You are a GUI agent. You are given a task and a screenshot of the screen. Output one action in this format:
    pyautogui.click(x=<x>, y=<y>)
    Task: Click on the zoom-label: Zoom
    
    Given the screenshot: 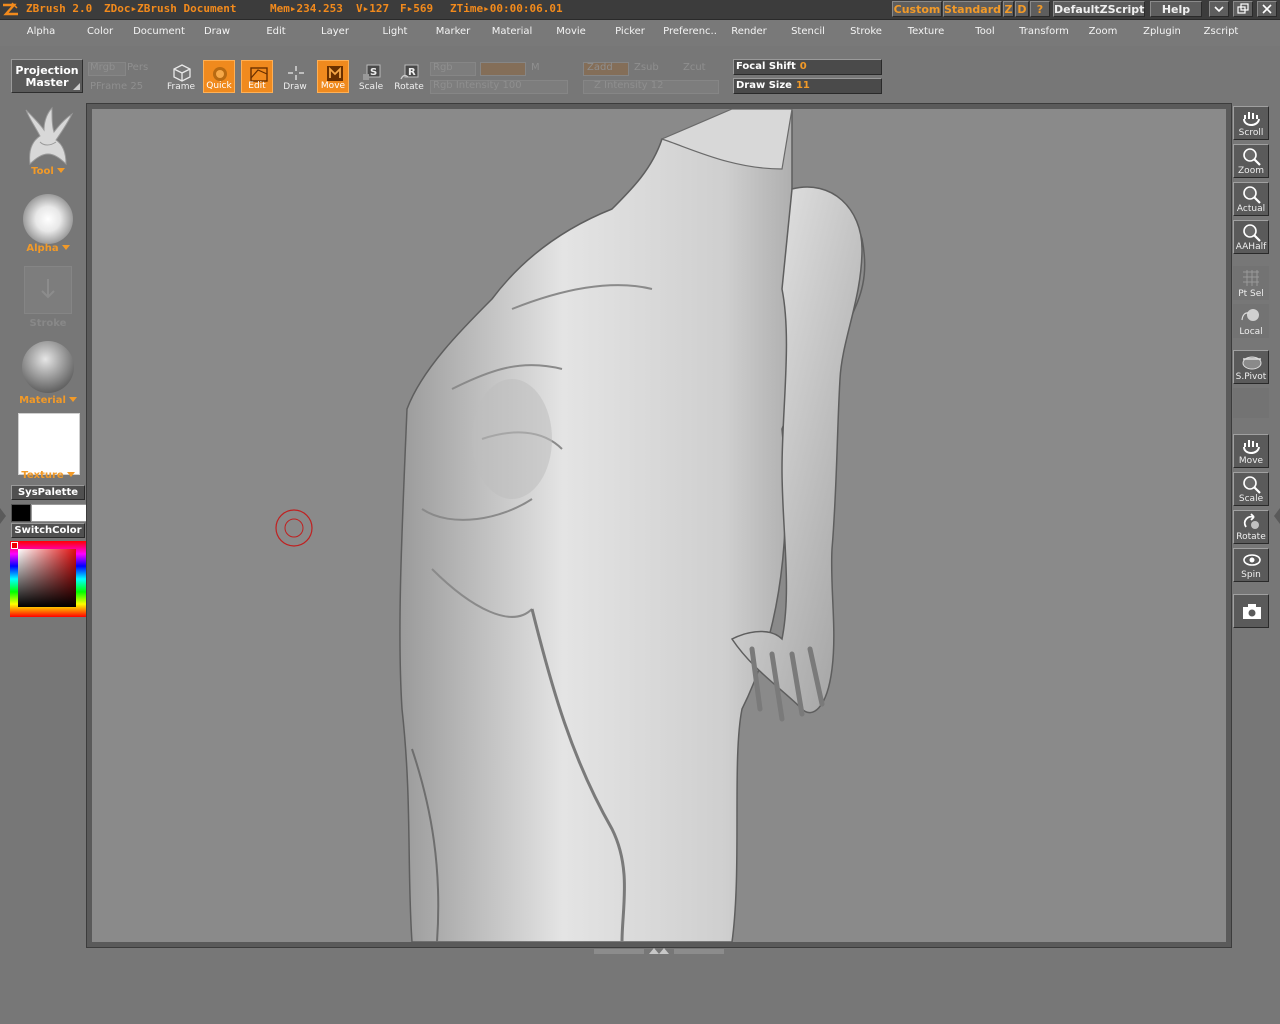 What is the action you would take?
    pyautogui.click(x=1251, y=171)
    